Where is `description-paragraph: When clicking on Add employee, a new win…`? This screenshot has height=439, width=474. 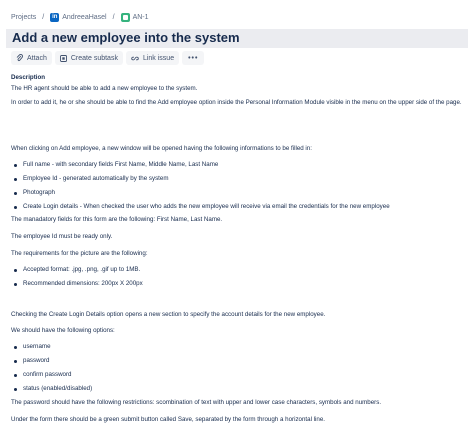
description-paragraph: When clicking on Add employee, a new win… is located at coordinates (161, 148).